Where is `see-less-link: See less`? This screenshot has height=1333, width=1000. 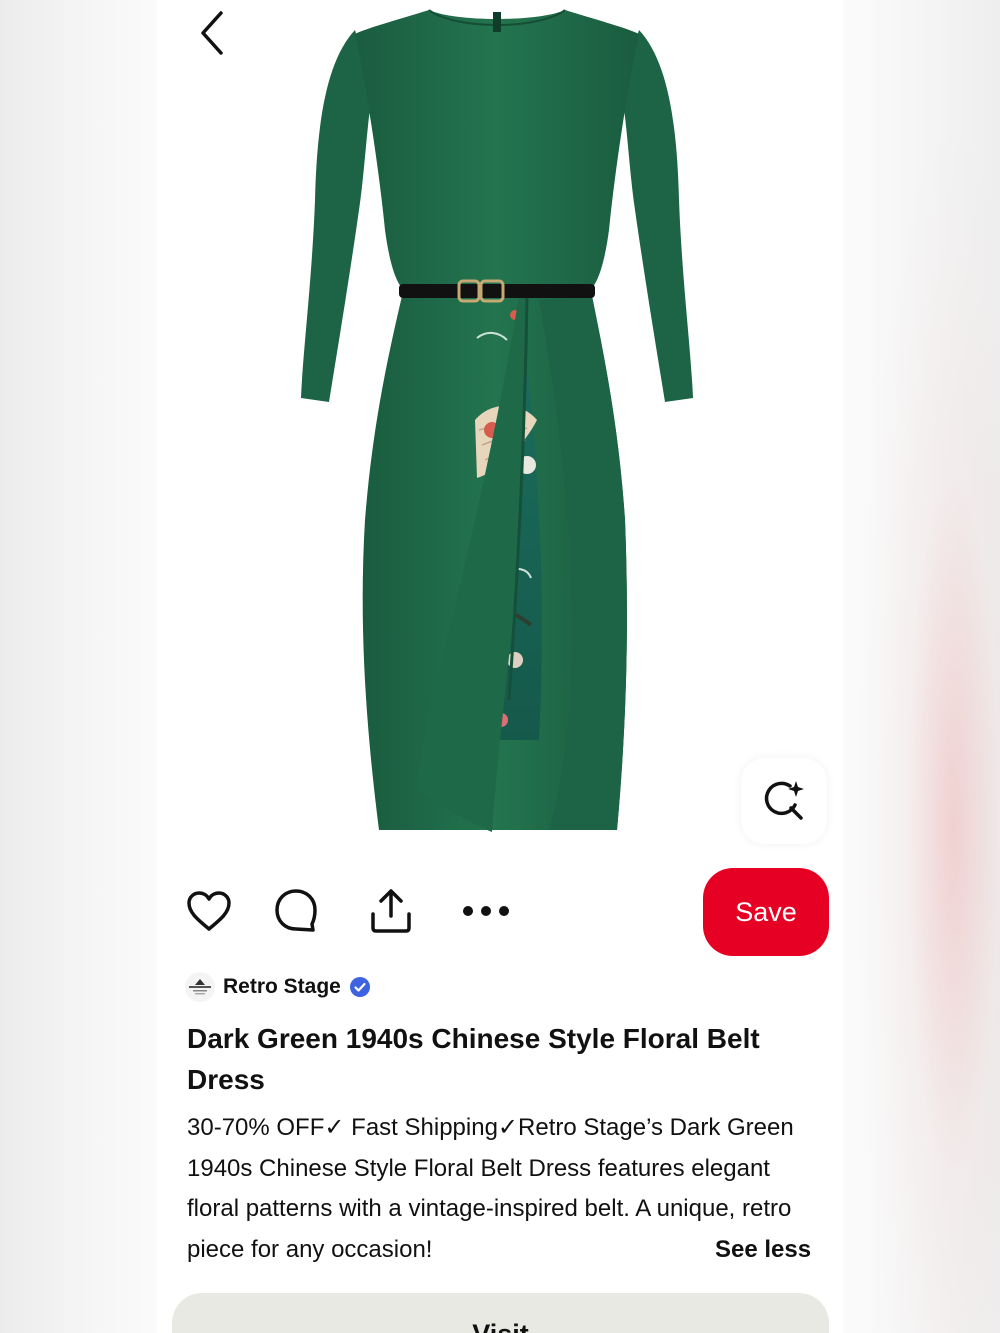
see-less-link: See less is located at coordinates (763, 1250).